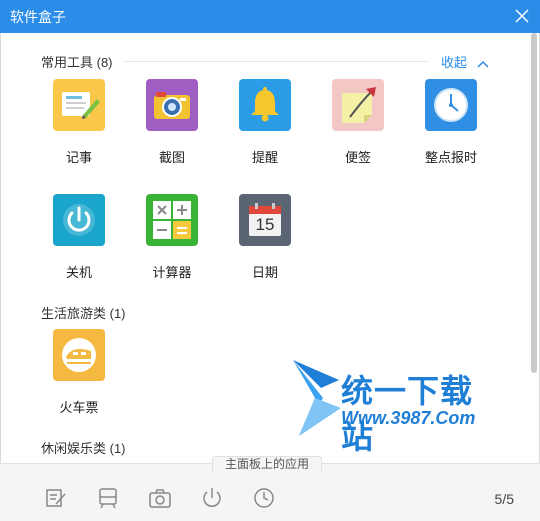 This screenshot has height=521, width=540. What do you see at coordinates (264, 272) in the screenshot?
I see `tool-label: 日期` at bounding box center [264, 272].